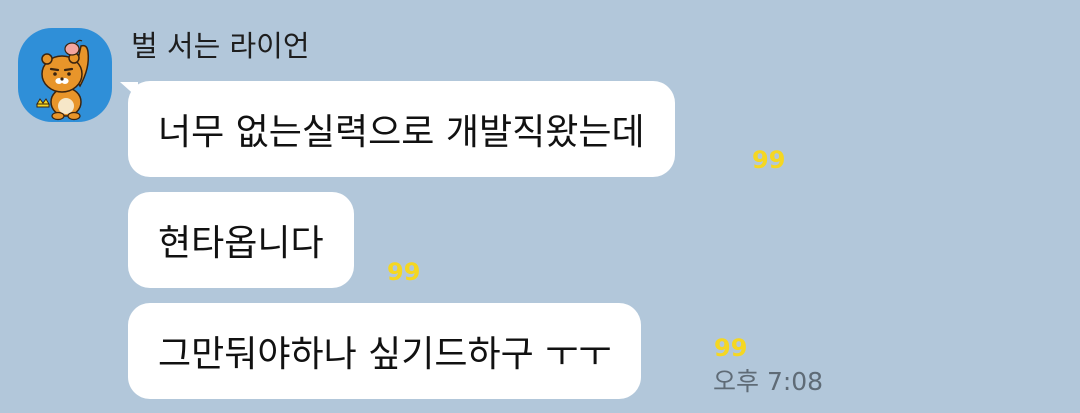  Describe the element at coordinates (385, 354) in the screenshot. I see `message-text-3: 그만둬야하나 싶기드하구 ㅜㅜ` at that location.